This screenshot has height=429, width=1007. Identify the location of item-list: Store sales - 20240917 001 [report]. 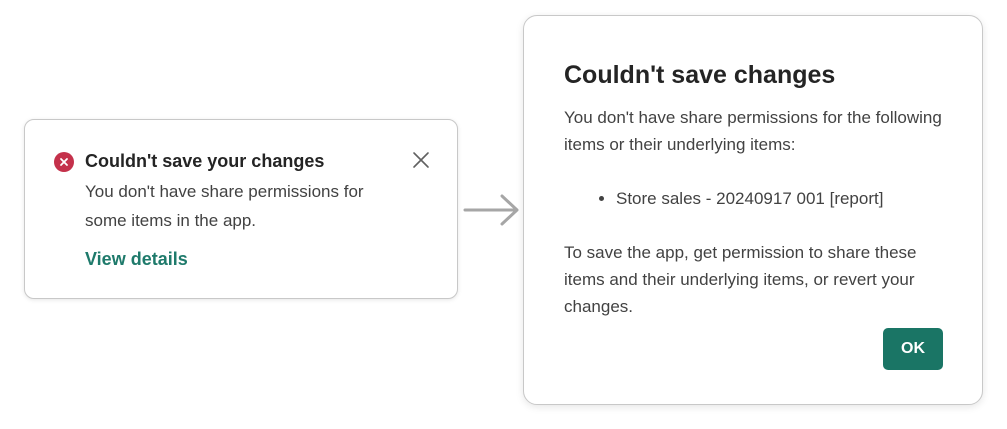
(739, 198).